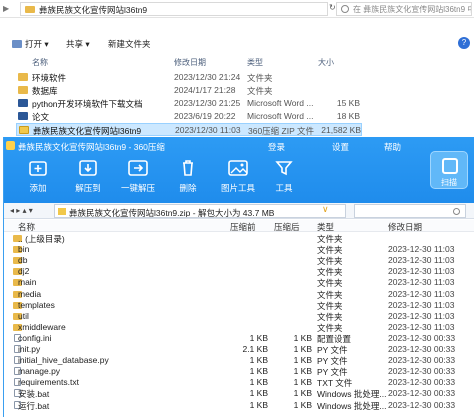 The width and height of the screenshot is (474, 417). What do you see at coordinates (239, 316) in the screenshot?
I see `archive-row: util 文件夹 2023-12-30 11:03` at bounding box center [239, 316].